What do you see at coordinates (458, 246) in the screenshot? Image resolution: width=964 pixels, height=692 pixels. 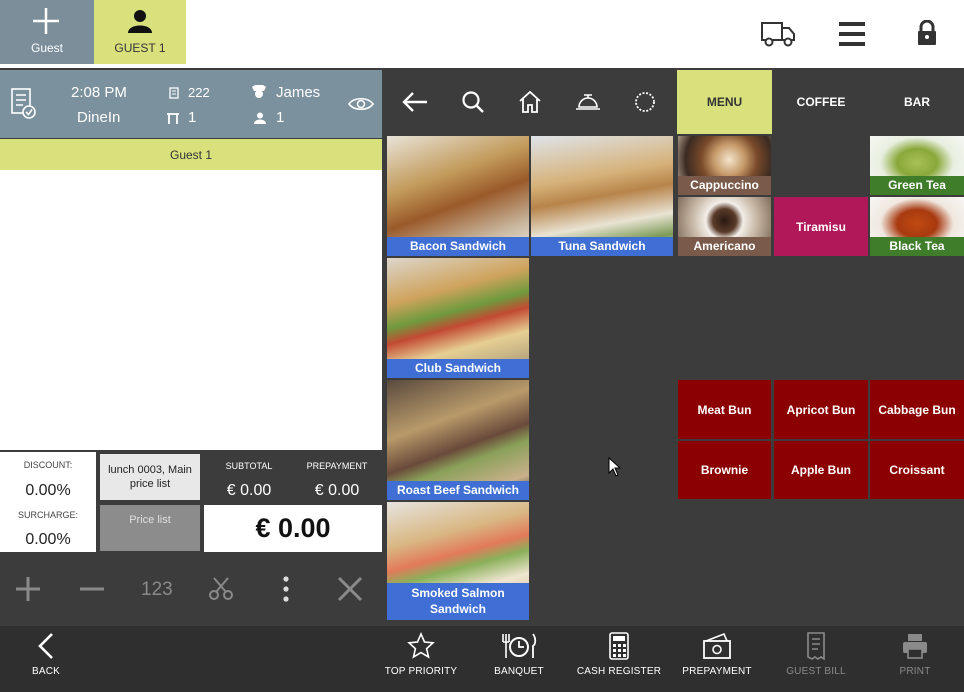 I see `product-name: Bacon Sandwich` at bounding box center [458, 246].